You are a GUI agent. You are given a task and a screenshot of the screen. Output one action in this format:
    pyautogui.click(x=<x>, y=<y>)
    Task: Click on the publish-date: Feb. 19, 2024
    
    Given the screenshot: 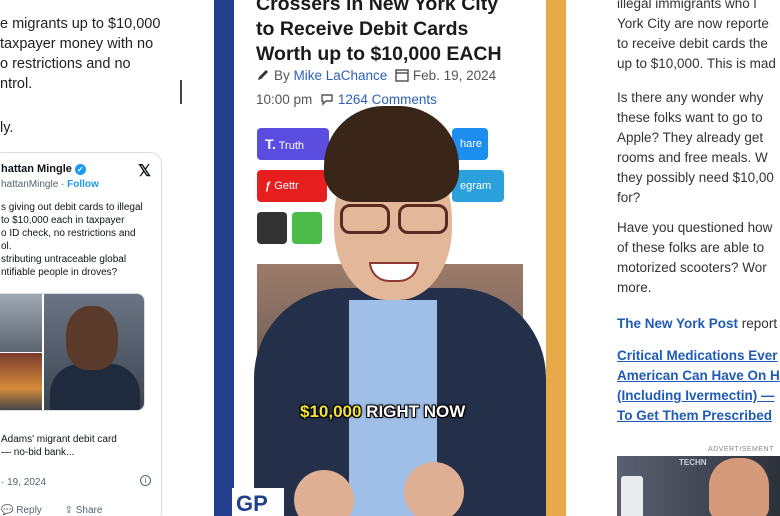 What is the action you would take?
    pyautogui.click(x=454, y=75)
    